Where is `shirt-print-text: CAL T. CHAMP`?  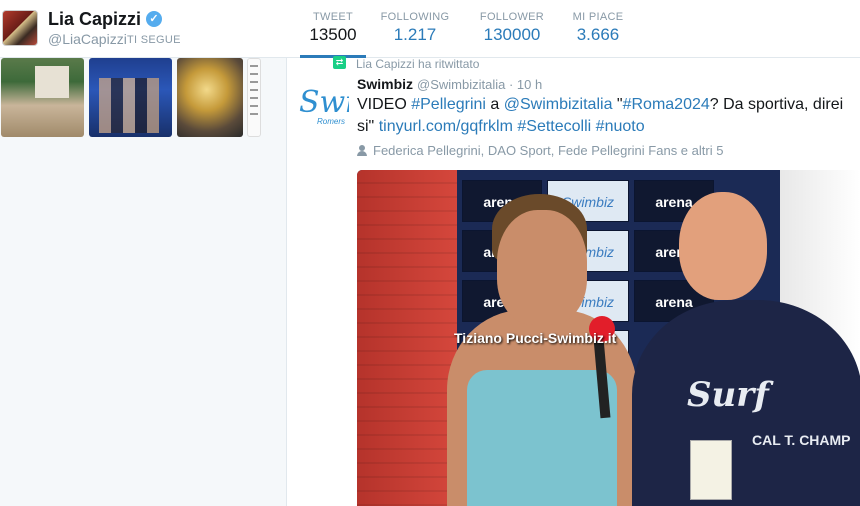
shirt-print-text: CAL T. CHAMP is located at coordinates (801, 440).